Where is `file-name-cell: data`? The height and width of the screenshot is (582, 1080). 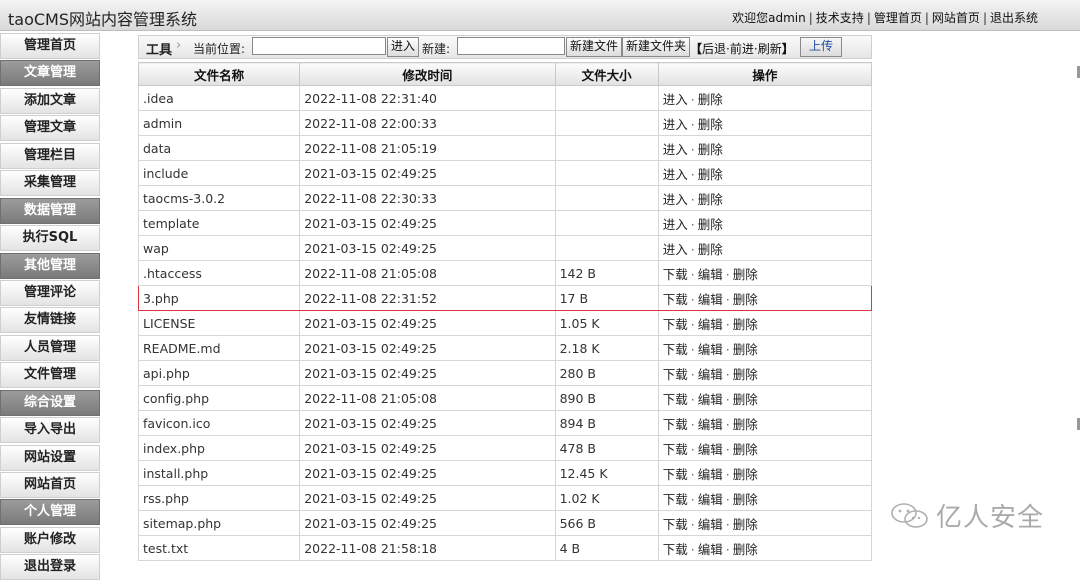
file-name-cell: data is located at coordinates (219, 148).